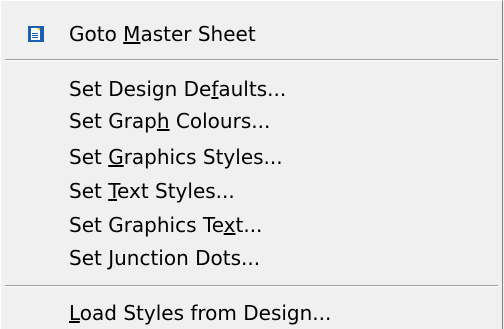  Describe the element at coordinates (36, 34) in the screenshot. I see `document-icon` at that location.